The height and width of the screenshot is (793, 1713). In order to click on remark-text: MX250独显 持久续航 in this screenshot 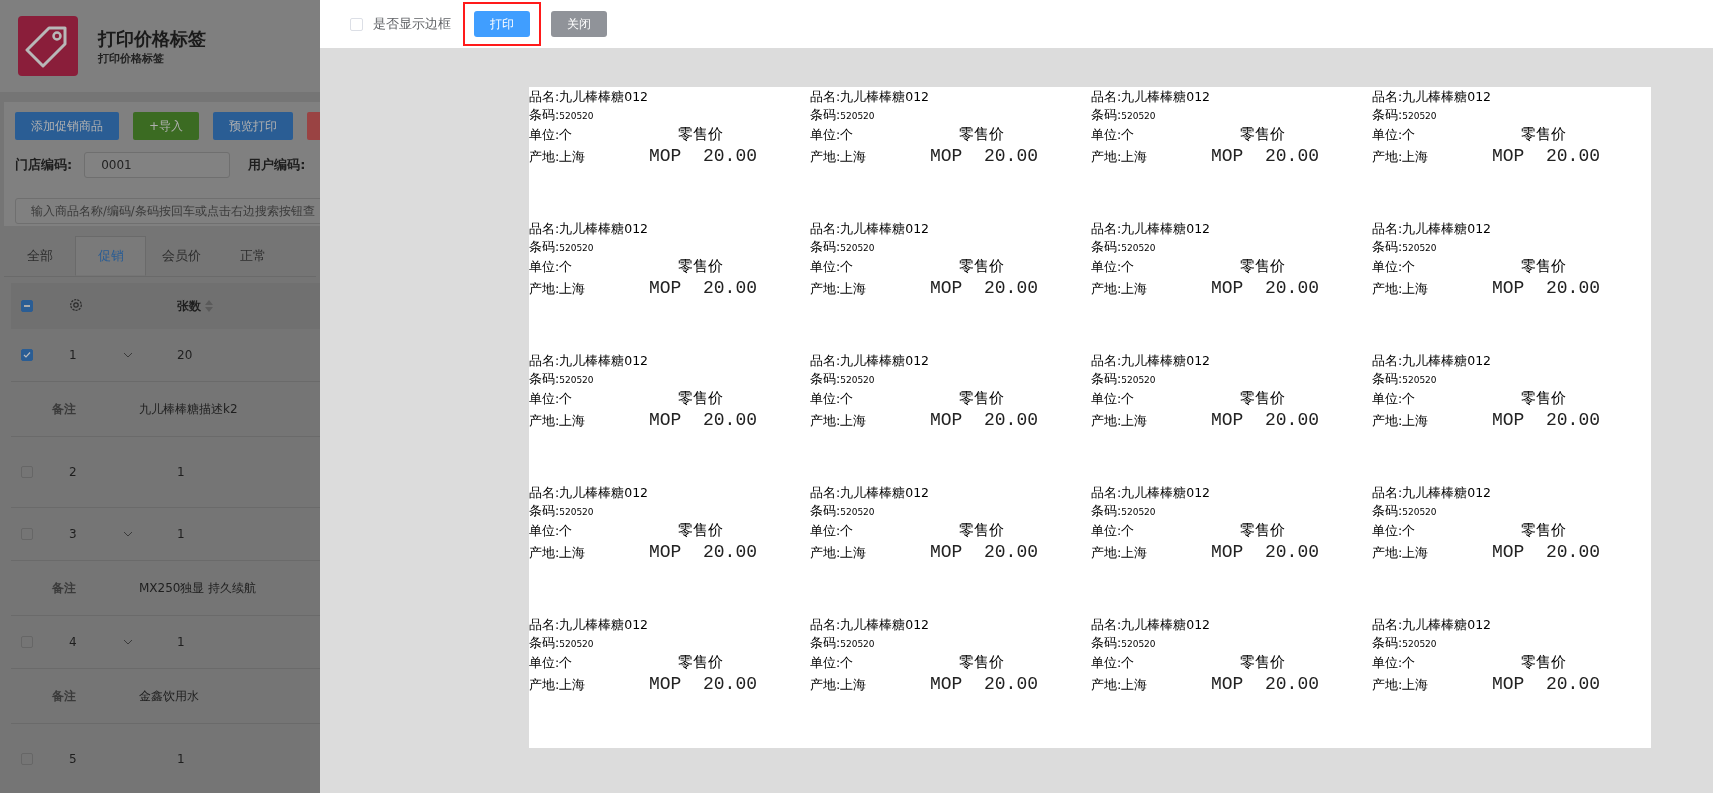, I will do `click(198, 588)`.